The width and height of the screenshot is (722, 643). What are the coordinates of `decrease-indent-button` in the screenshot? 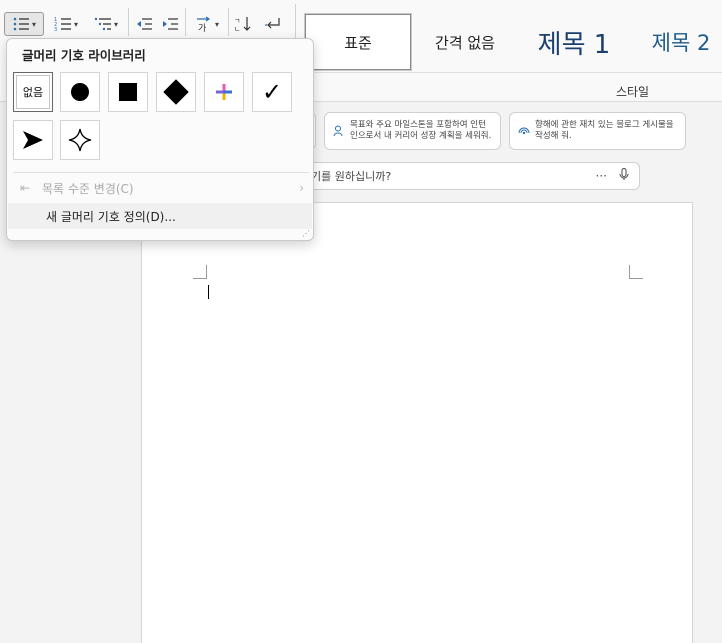 It's located at (144, 24).